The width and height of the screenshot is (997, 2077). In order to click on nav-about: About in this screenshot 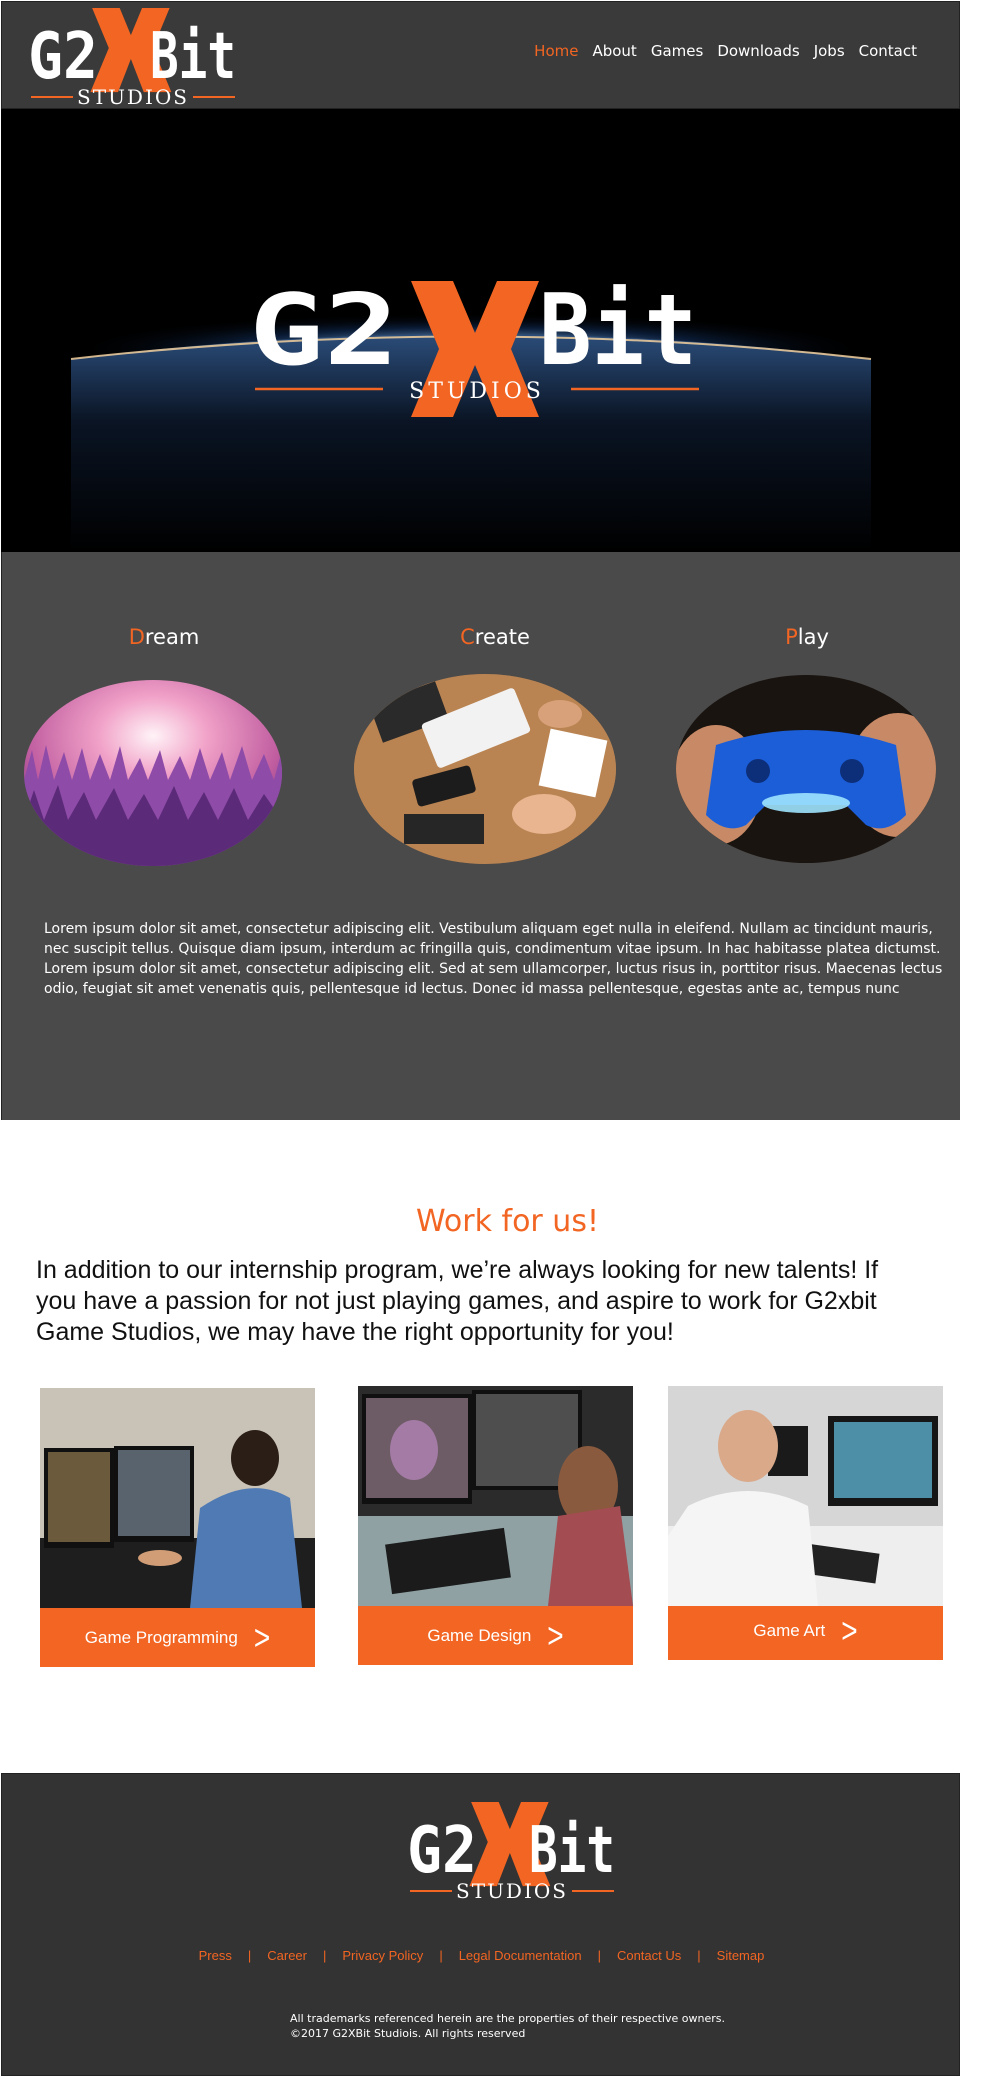, I will do `click(614, 51)`.